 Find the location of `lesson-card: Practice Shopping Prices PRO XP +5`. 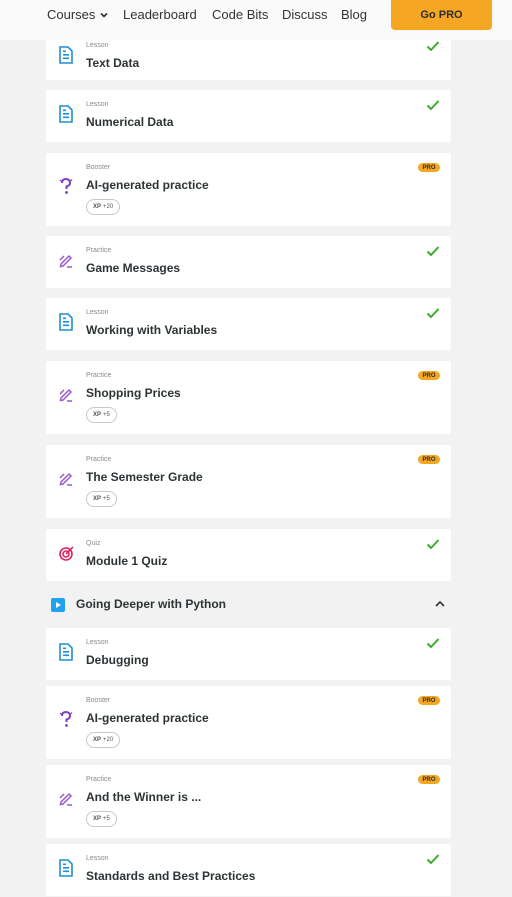

lesson-card: Practice Shopping Prices PRO XP +5 is located at coordinates (248, 397).